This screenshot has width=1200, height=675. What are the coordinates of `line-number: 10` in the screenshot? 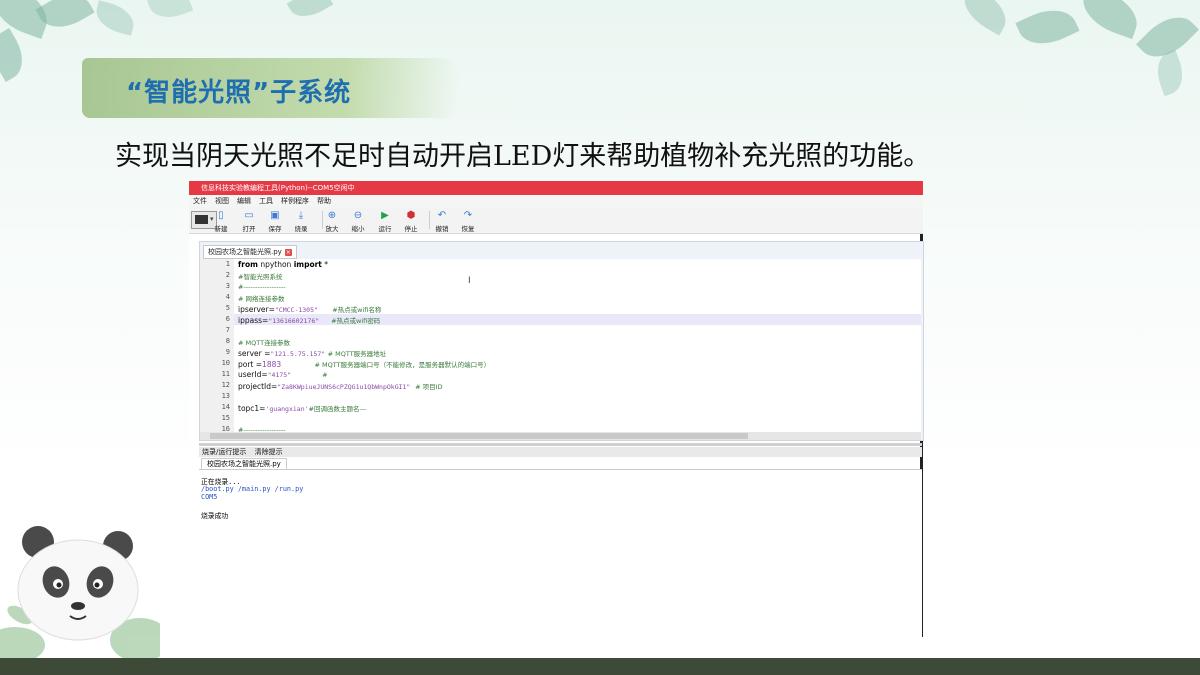 It's located at (225, 363).